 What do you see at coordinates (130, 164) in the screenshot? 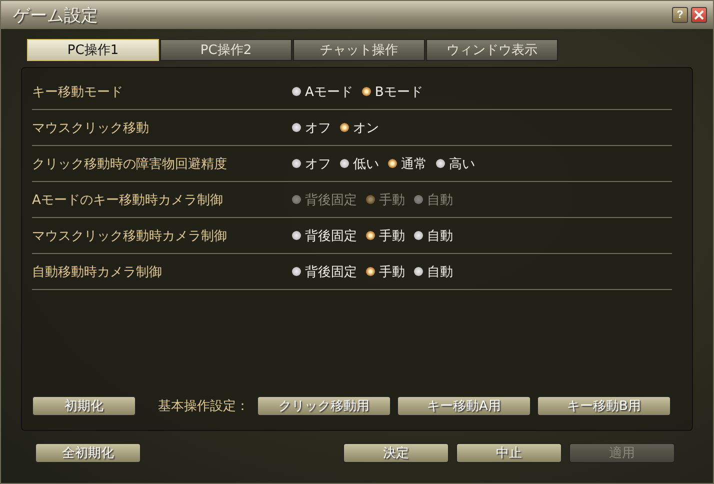
I see `setting-label: クリック移動時の障害物回避精度` at bounding box center [130, 164].